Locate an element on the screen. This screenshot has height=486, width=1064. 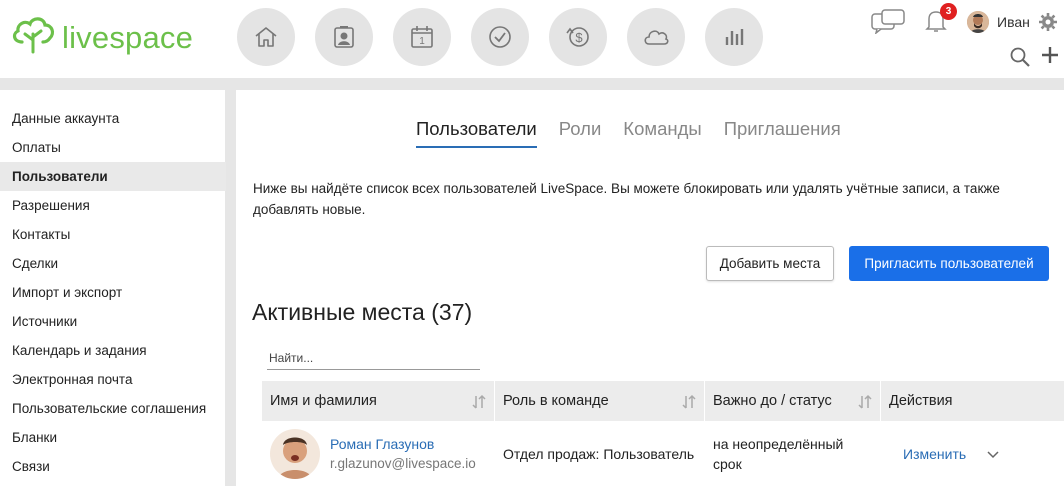
edit-user-link: Изменить is located at coordinates (934, 454).